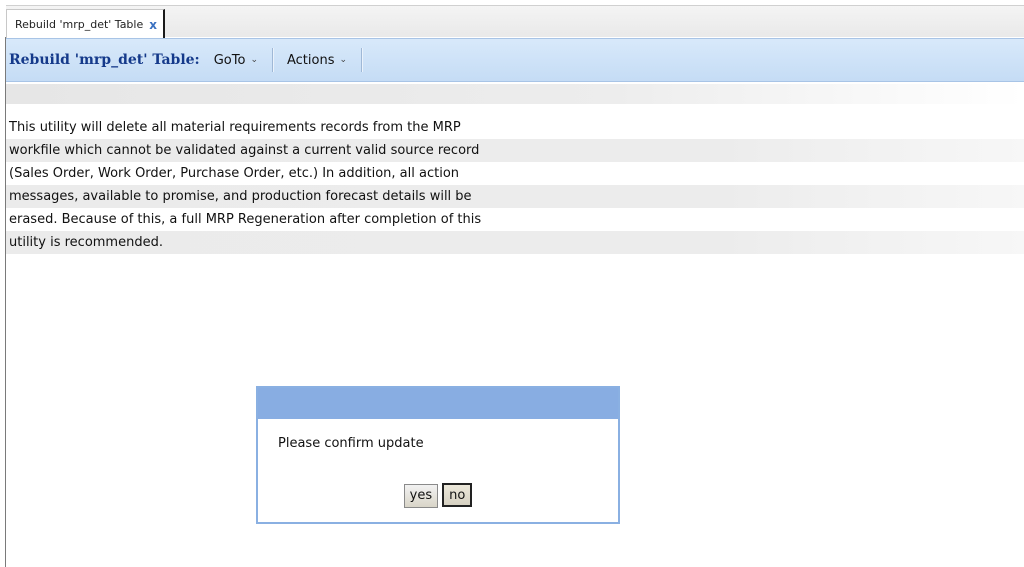  I want to click on menu-divider, so click(362, 60).